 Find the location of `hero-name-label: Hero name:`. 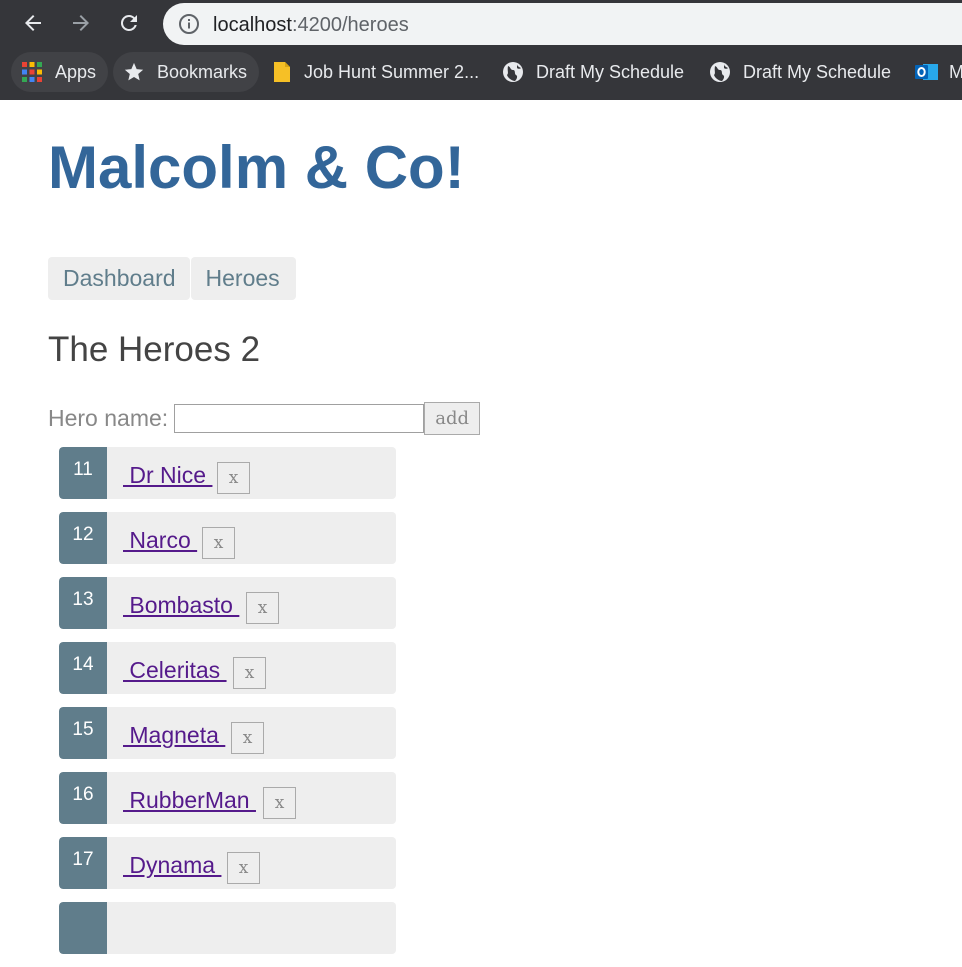

hero-name-label: Hero name: is located at coordinates (108, 418).